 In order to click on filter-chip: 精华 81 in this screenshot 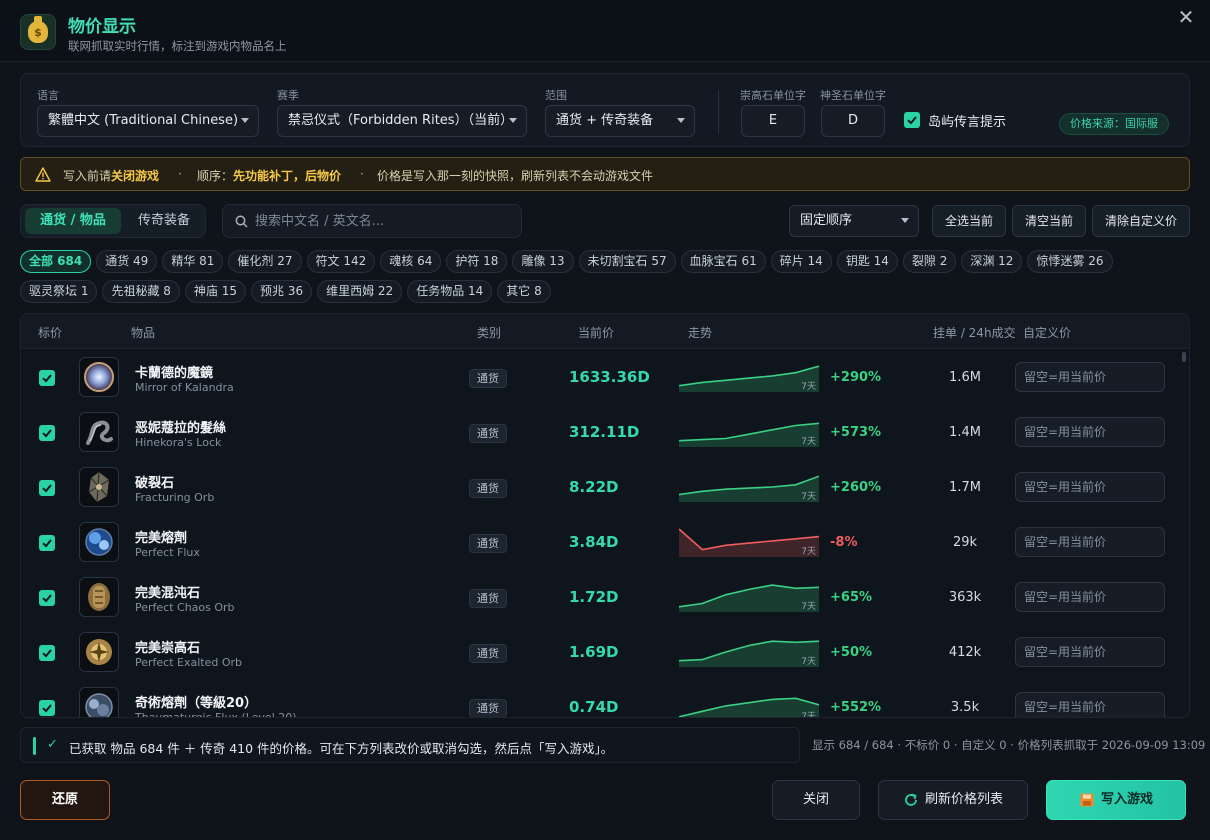, I will do `click(193, 261)`.